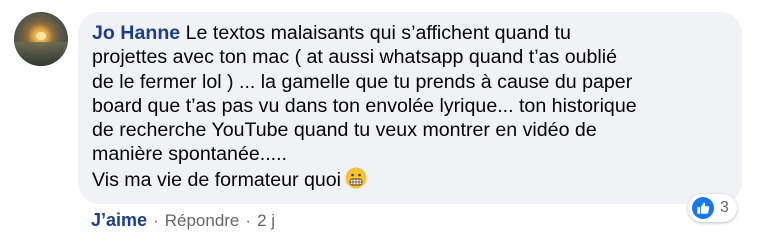  Describe the element at coordinates (202, 221) in the screenshot. I see `reply-button: Répondre` at that location.